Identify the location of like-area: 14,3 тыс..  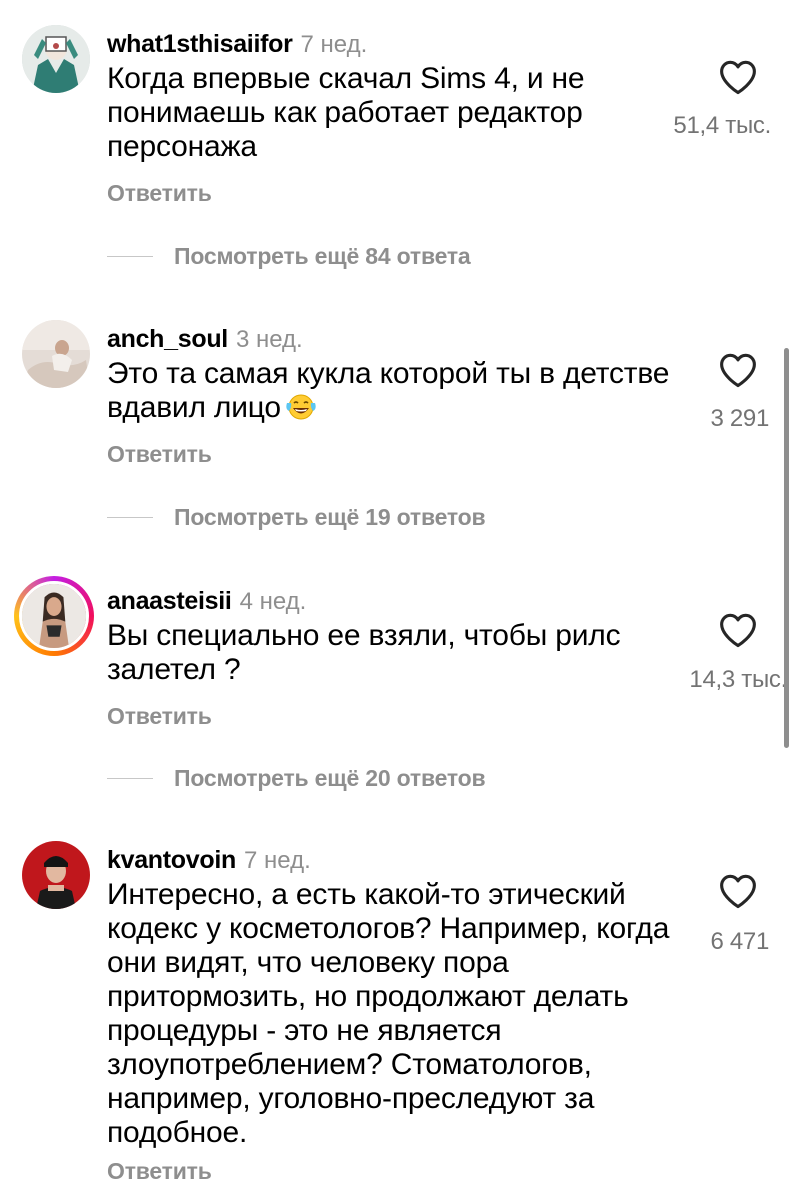
(397, 662).